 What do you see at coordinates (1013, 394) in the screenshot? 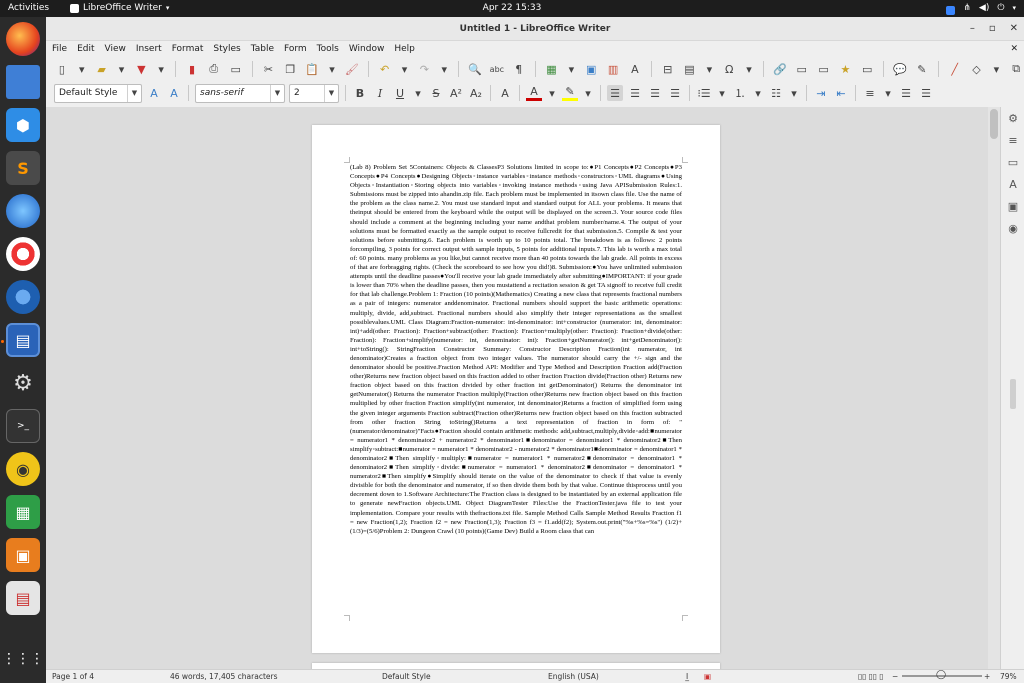
I see `sidebar-collapse-handle` at bounding box center [1013, 394].